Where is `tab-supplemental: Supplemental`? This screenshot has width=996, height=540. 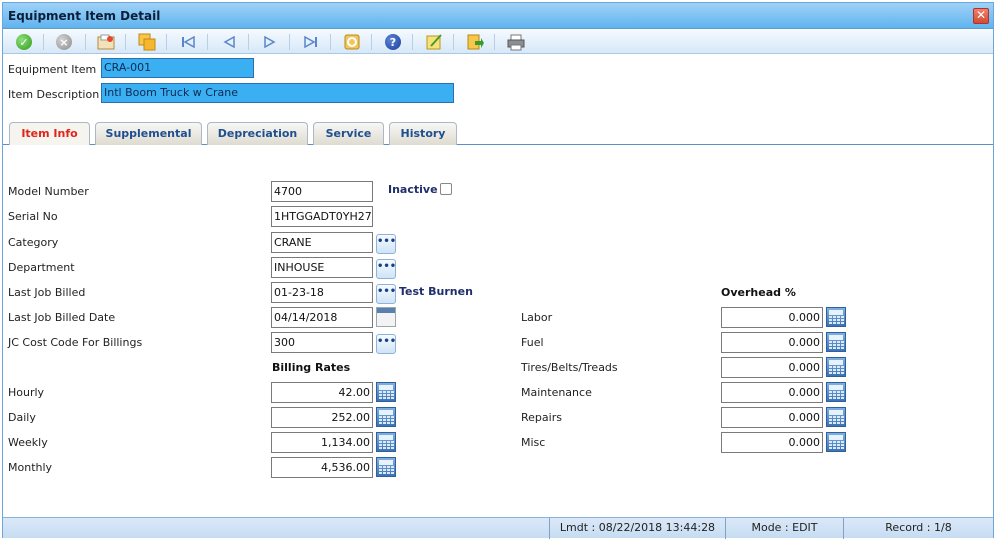 tab-supplemental: Supplemental is located at coordinates (148, 133).